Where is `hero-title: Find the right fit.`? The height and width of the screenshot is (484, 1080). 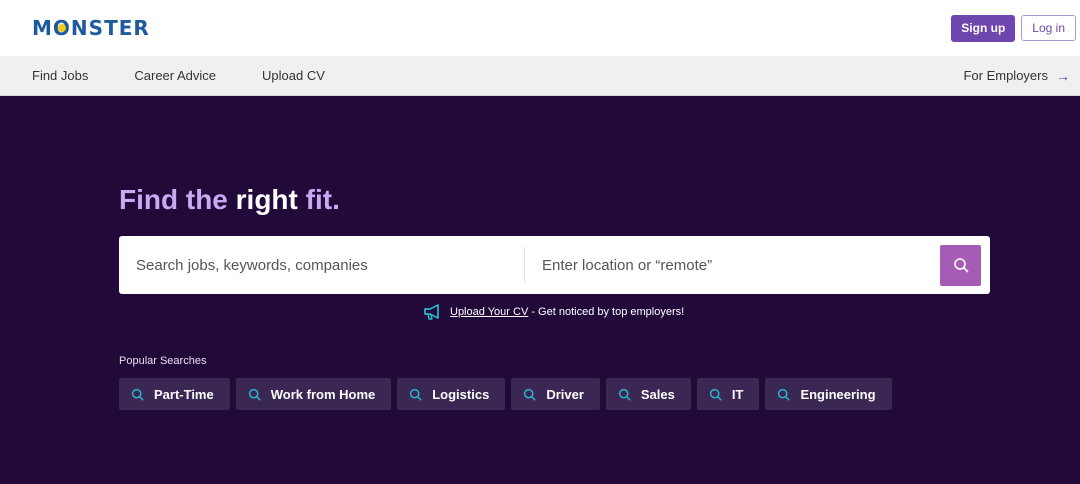
hero-title: Find the right fit. is located at coordinates (229, 200).